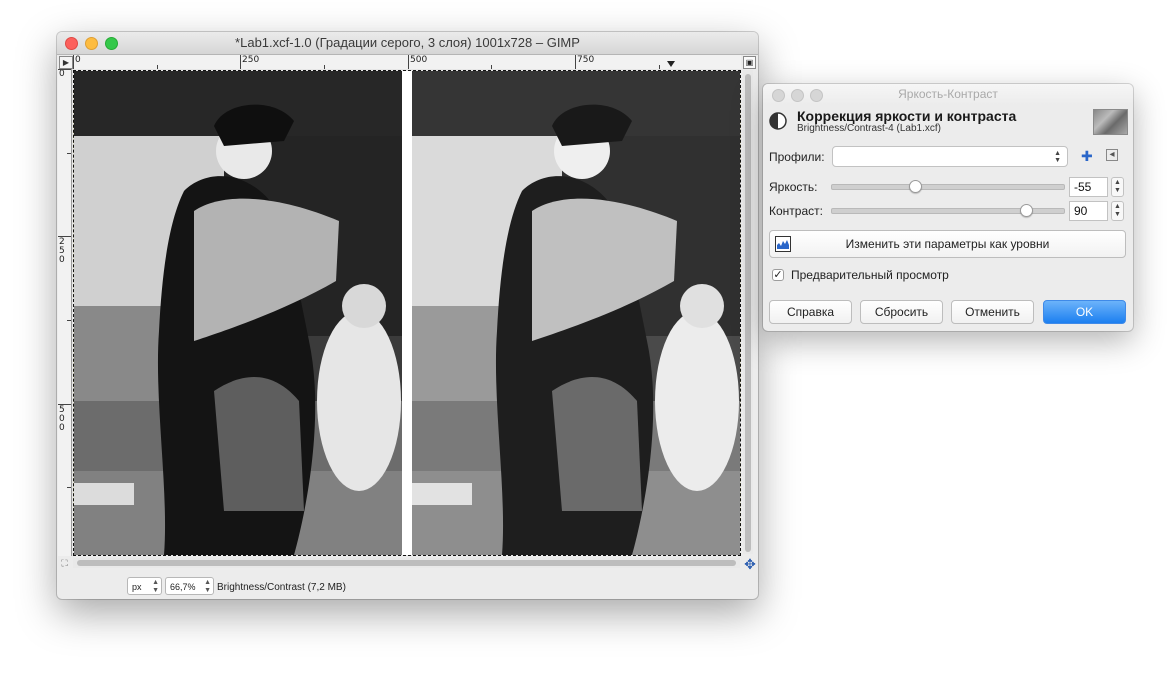  What do you see at coordinates (778, 95) in the screenshot?
I see `close-dialog-button` at bounding box center [778, 95].